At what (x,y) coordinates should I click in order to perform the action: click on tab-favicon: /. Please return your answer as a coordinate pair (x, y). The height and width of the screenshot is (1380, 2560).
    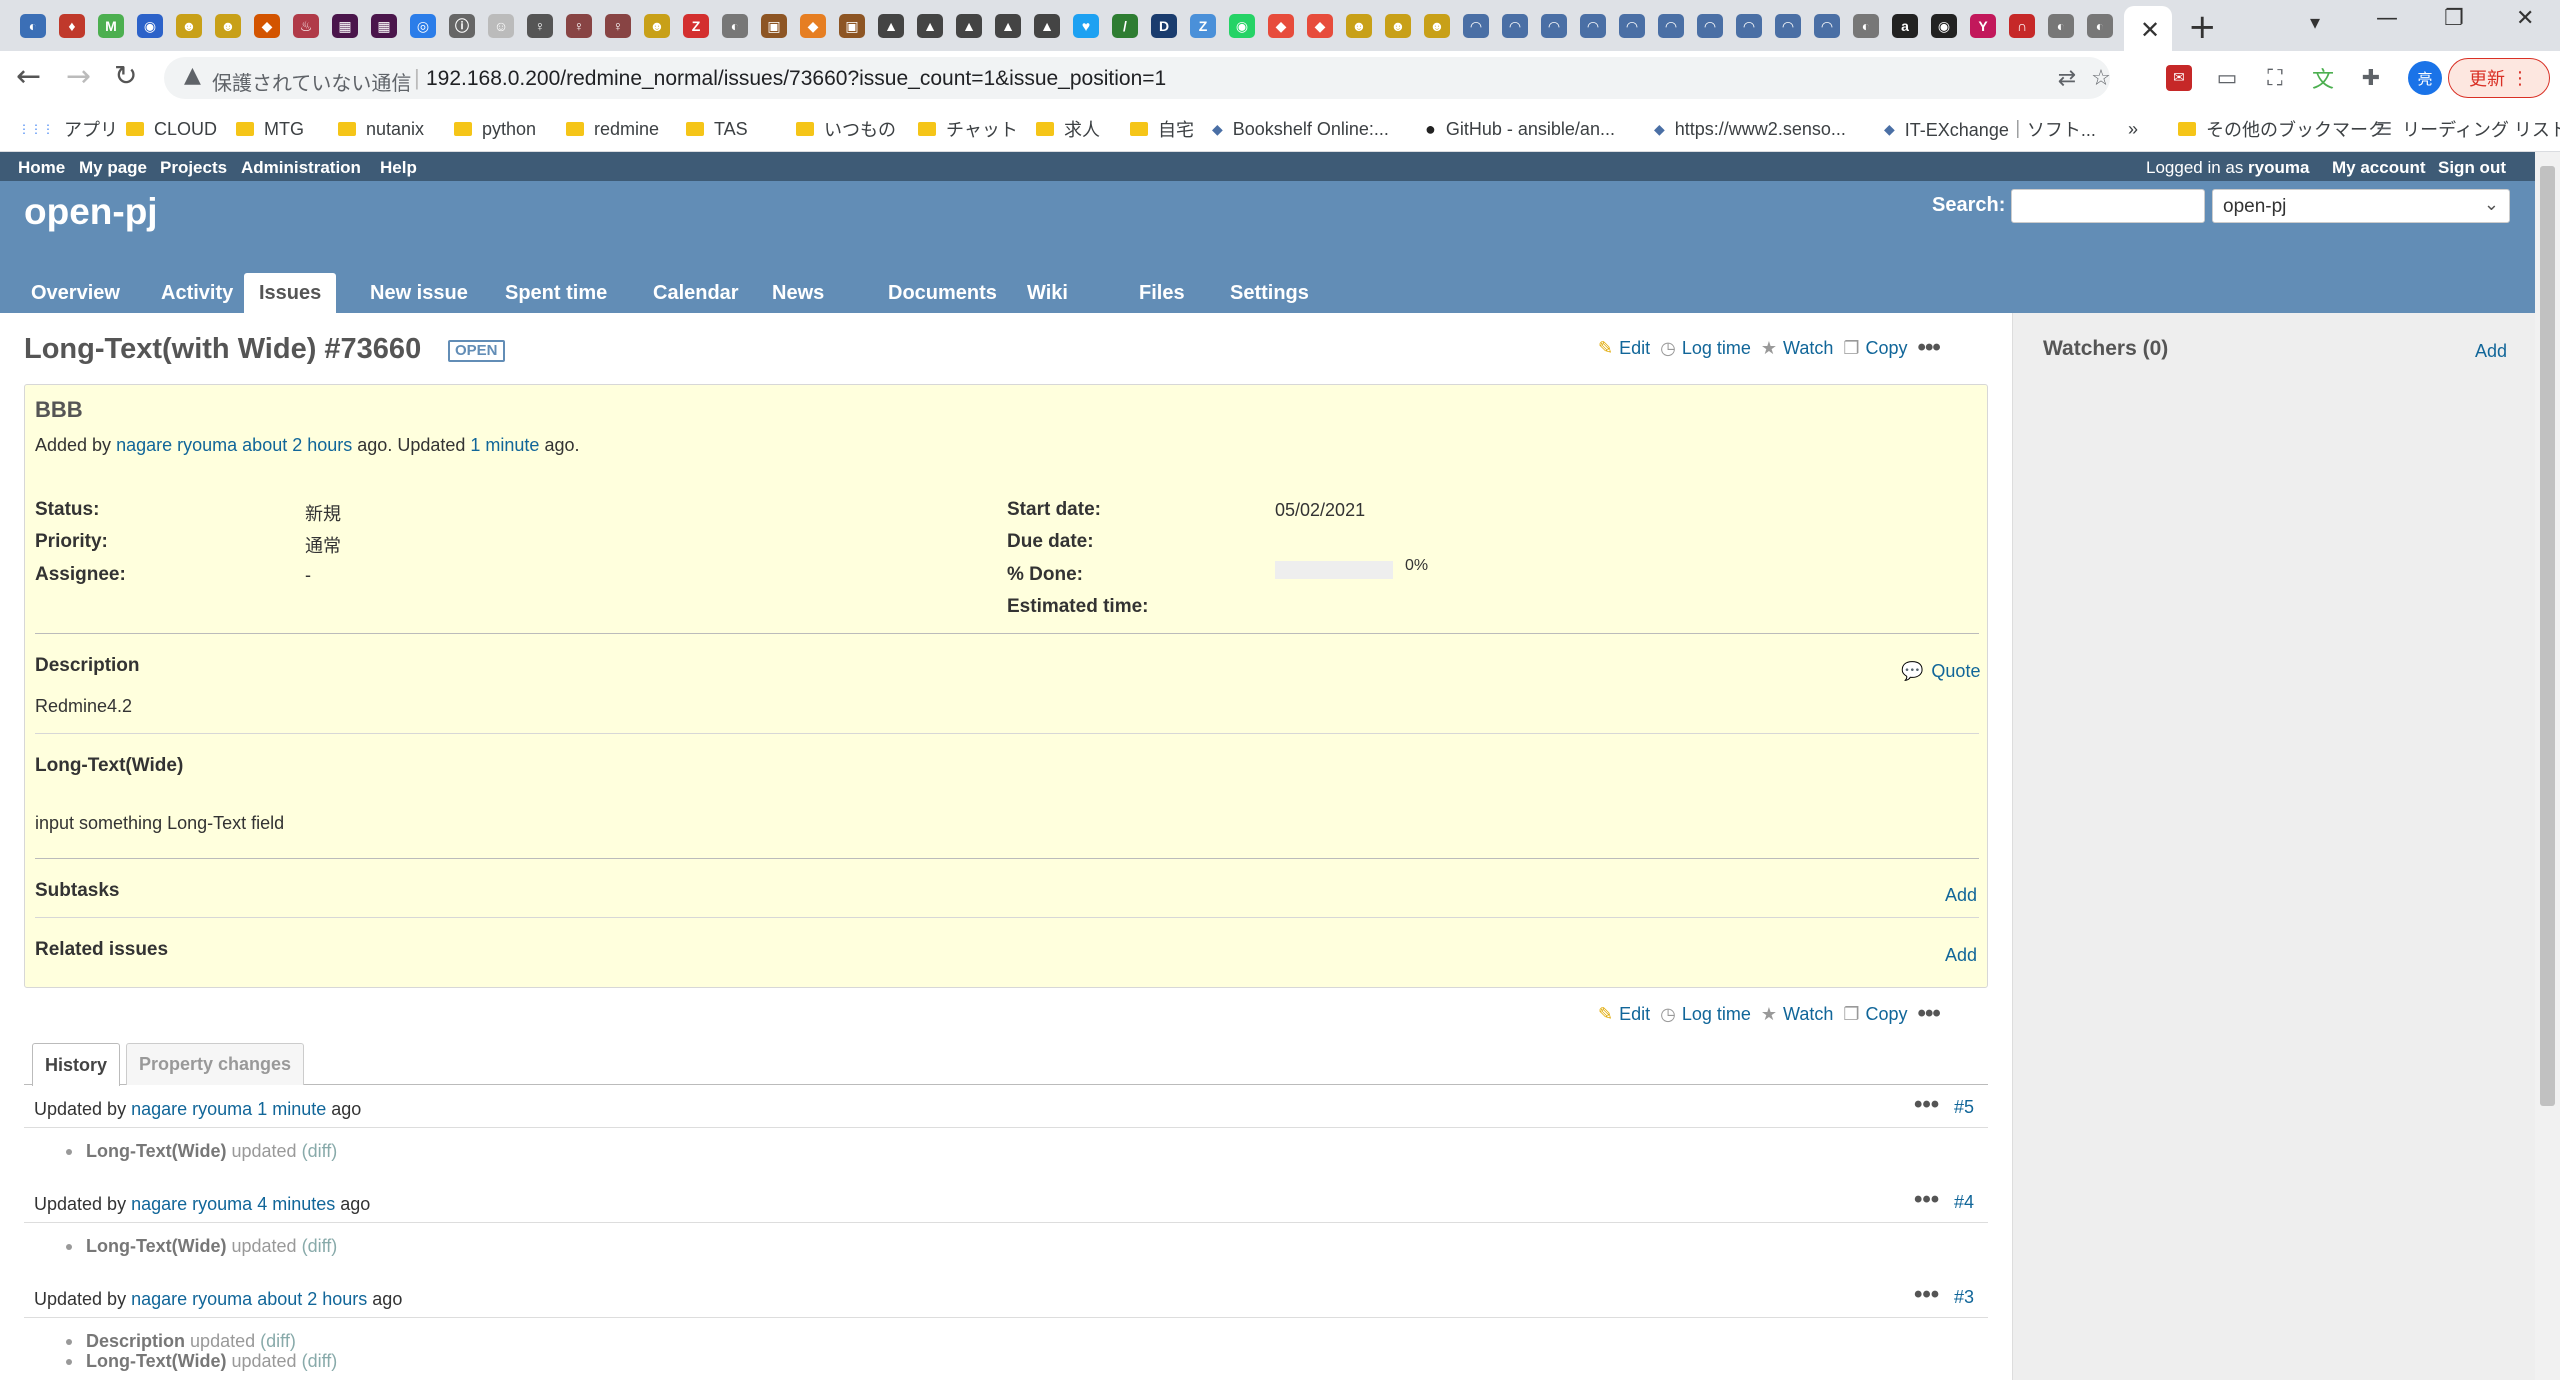
    Looking at the image, I should click on (1125, 26).